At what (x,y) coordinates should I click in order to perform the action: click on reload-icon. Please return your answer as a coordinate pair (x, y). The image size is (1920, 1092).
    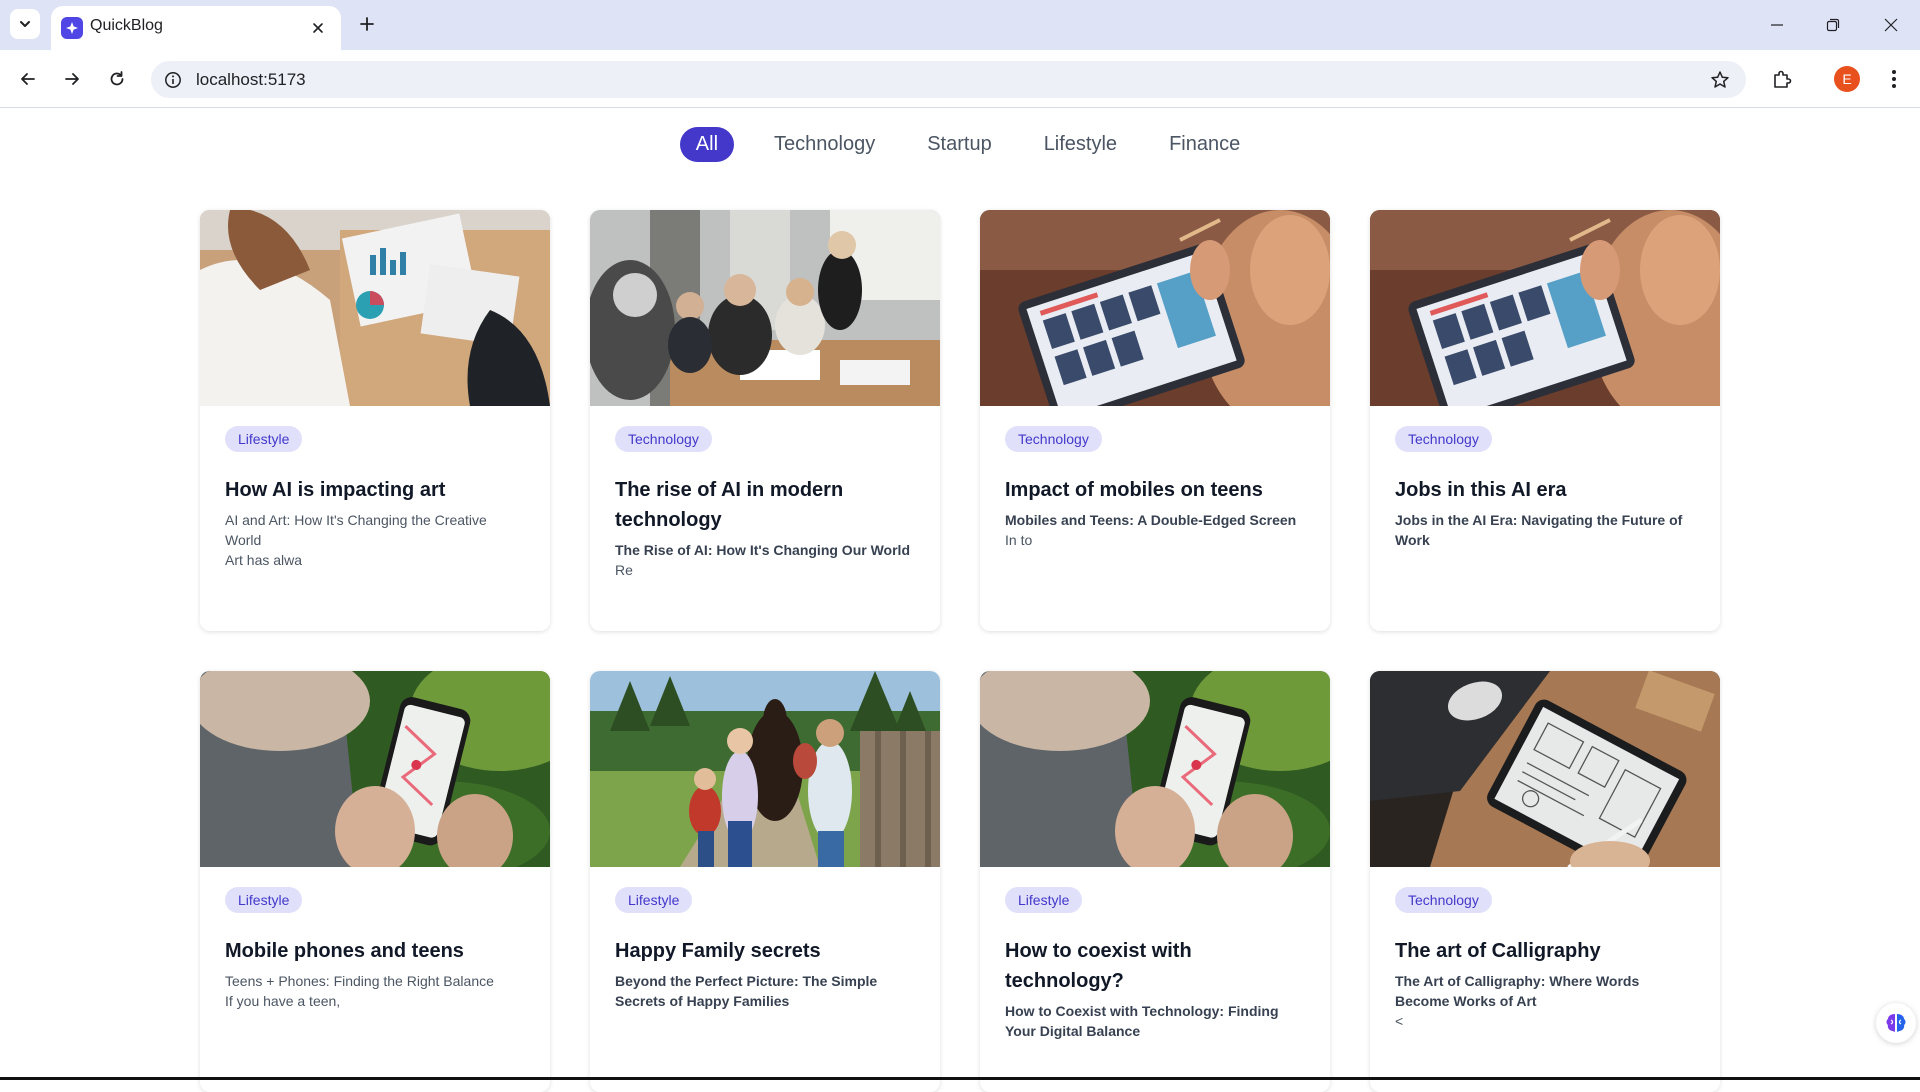
    Looking at the image, I should click on (117, 78).